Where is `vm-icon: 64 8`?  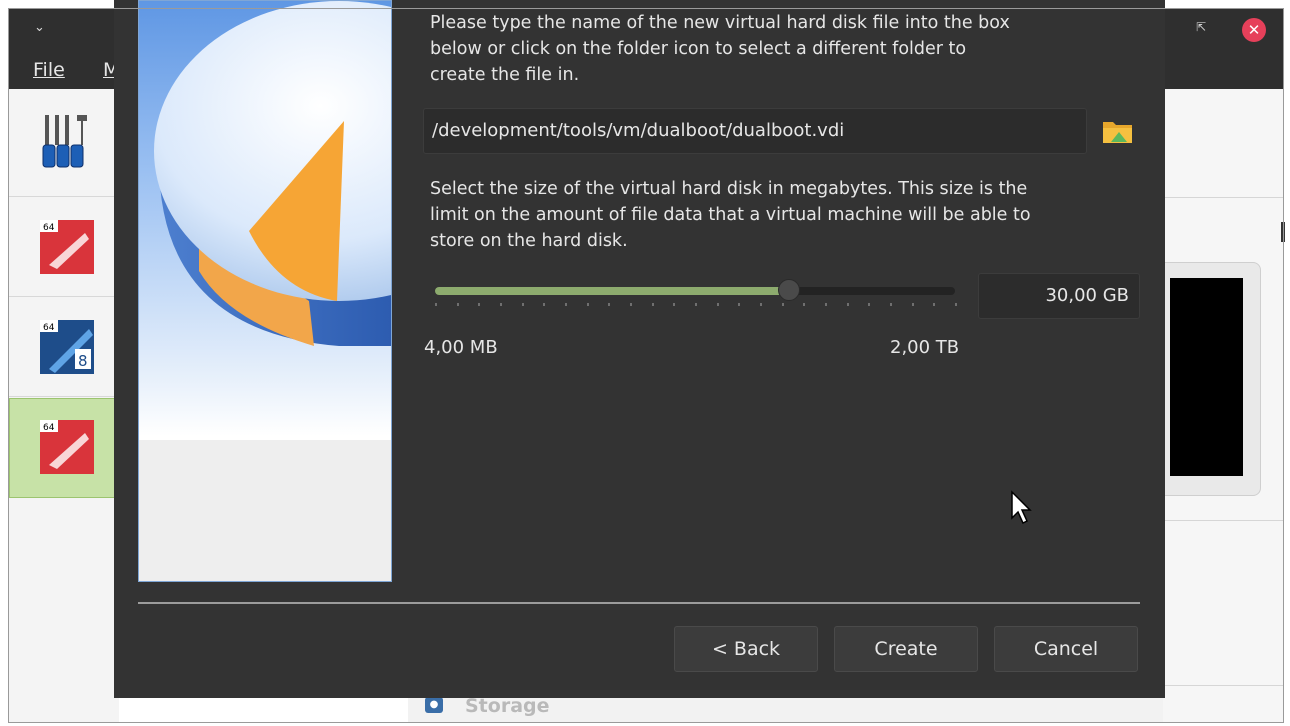
vm-icon: 64 8 is located at coordinates (67, 347).